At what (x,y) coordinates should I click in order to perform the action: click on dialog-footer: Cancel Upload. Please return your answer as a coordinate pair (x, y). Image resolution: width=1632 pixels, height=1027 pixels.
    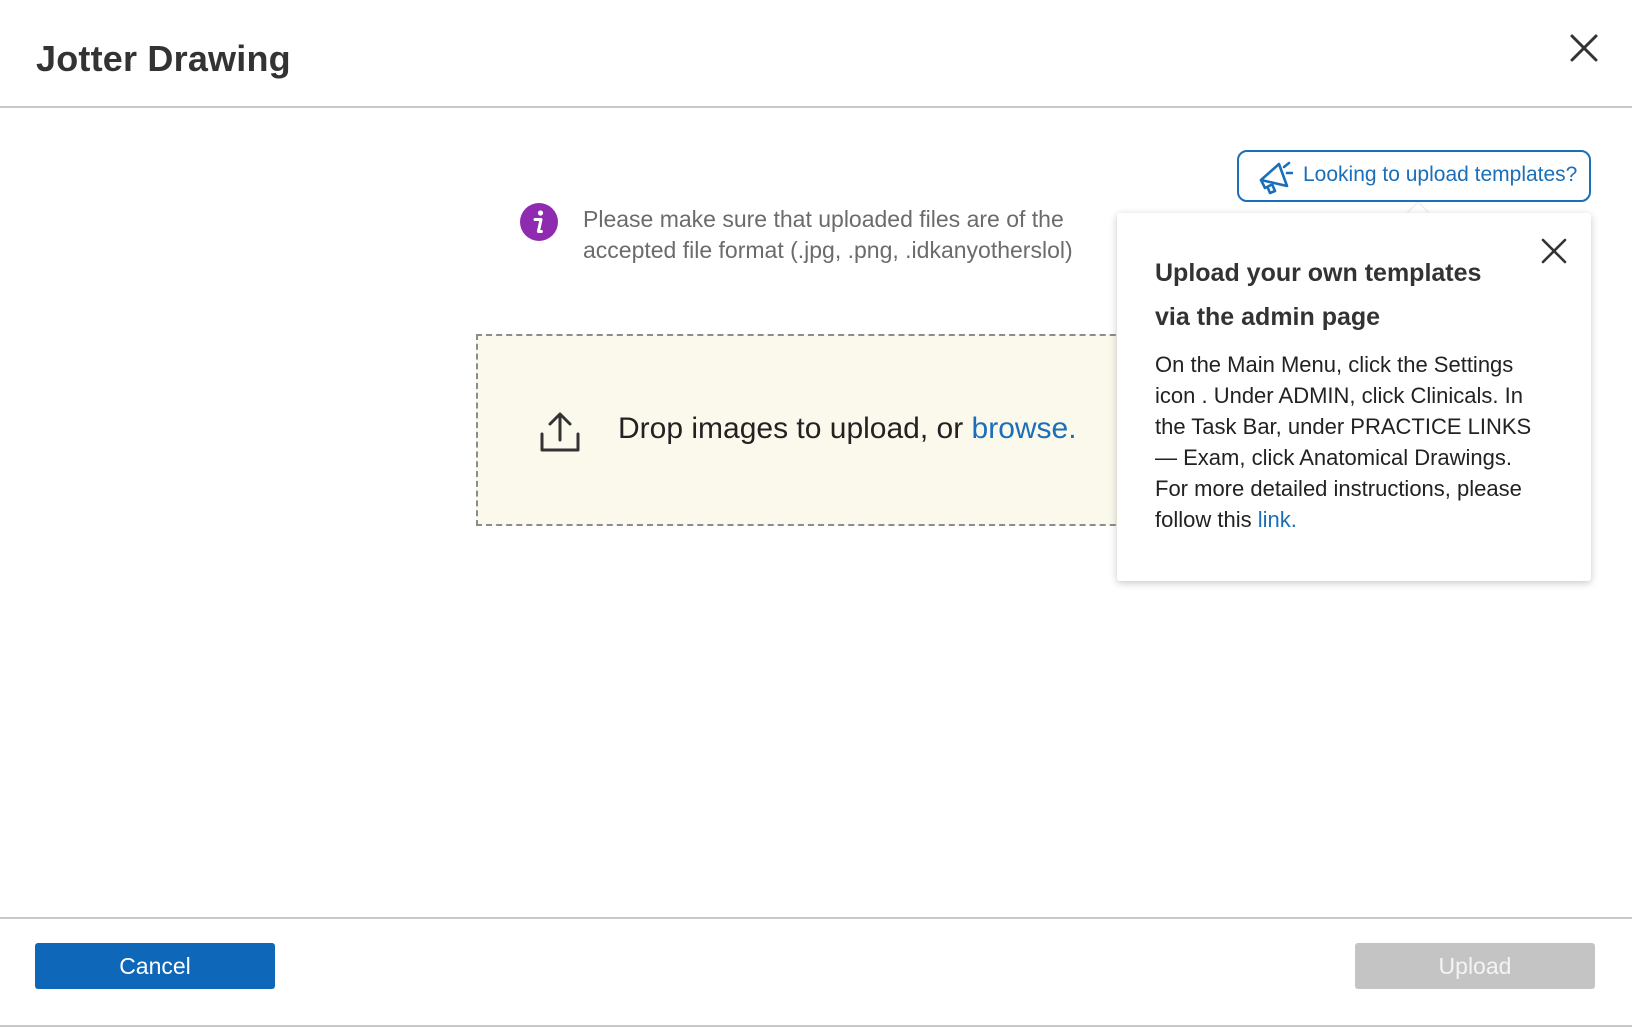
    Looking at the image, I should click on (816, 972).